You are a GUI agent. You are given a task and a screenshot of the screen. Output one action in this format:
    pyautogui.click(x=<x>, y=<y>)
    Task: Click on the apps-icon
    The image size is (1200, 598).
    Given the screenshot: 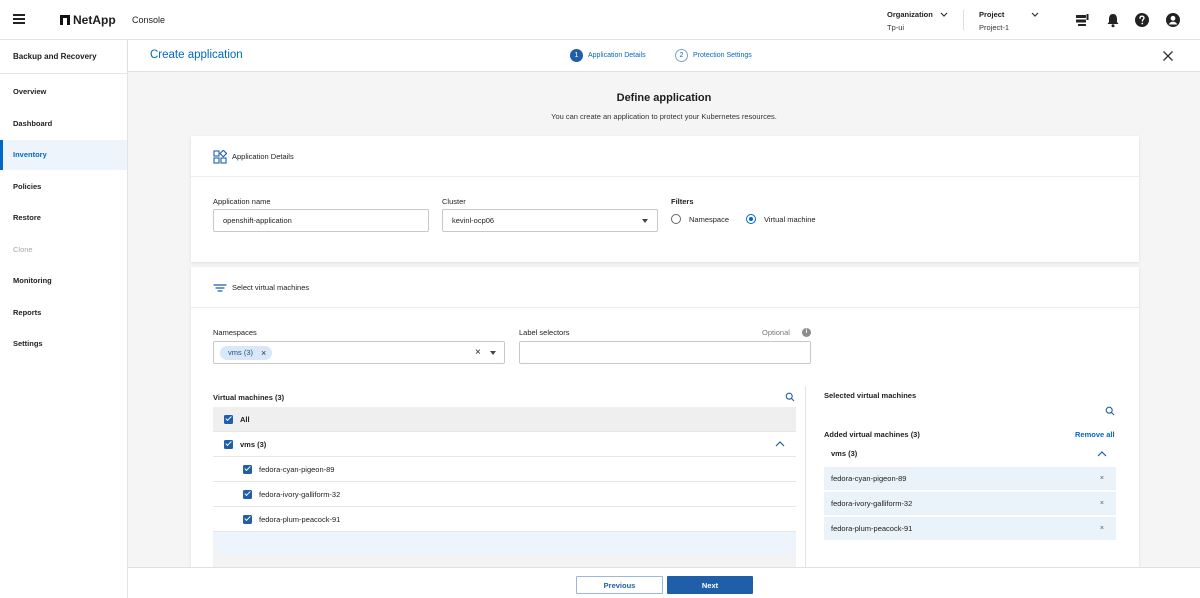 What is the action you would take?
    pyautogui.click(x=220, y=157)
    